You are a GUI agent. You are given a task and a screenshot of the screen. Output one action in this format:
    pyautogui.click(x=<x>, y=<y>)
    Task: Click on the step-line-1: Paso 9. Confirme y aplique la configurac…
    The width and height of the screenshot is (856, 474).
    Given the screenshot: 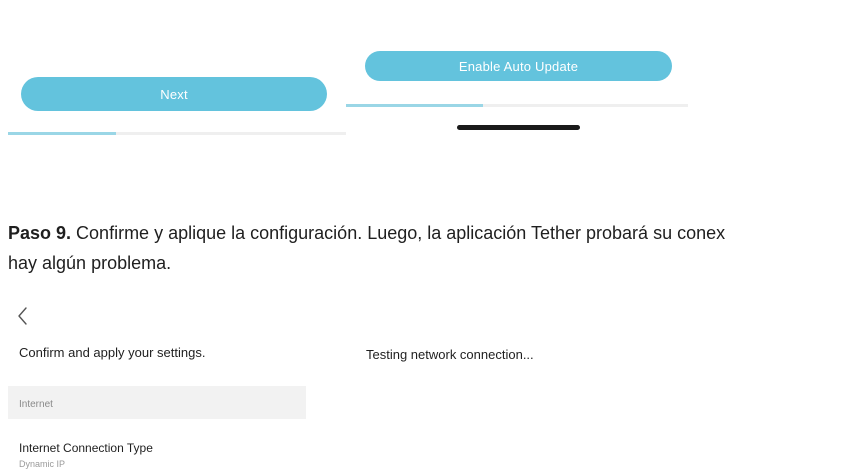 What is the action you would take?
    pyautogui.click(x=432, y=233)
    